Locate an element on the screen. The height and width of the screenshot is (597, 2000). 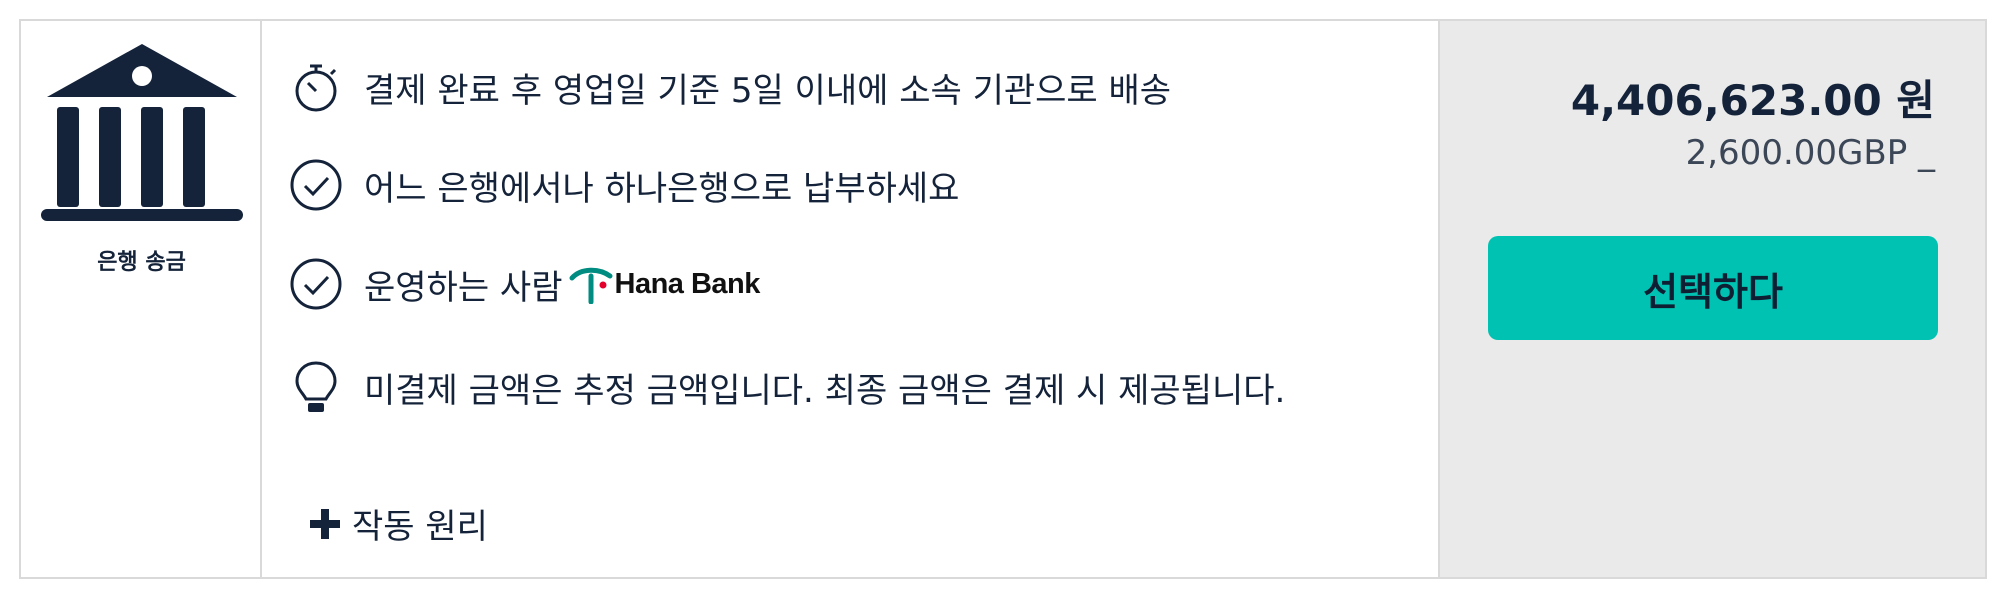
converted-amount: 4,406,623.00 원 is located at coordinates (1752, 100).